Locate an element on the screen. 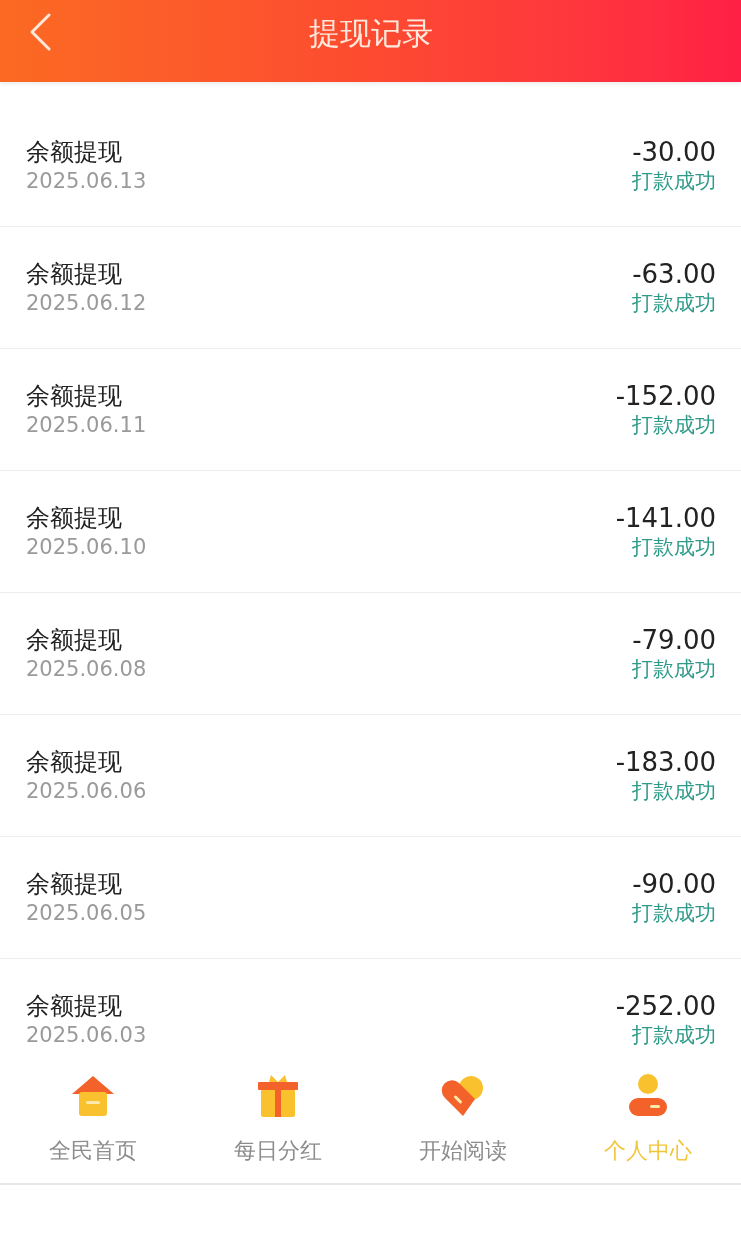 This screenshot has height=1237, width=741. record-amount: -63.00 is located at coordinates (674, 273).